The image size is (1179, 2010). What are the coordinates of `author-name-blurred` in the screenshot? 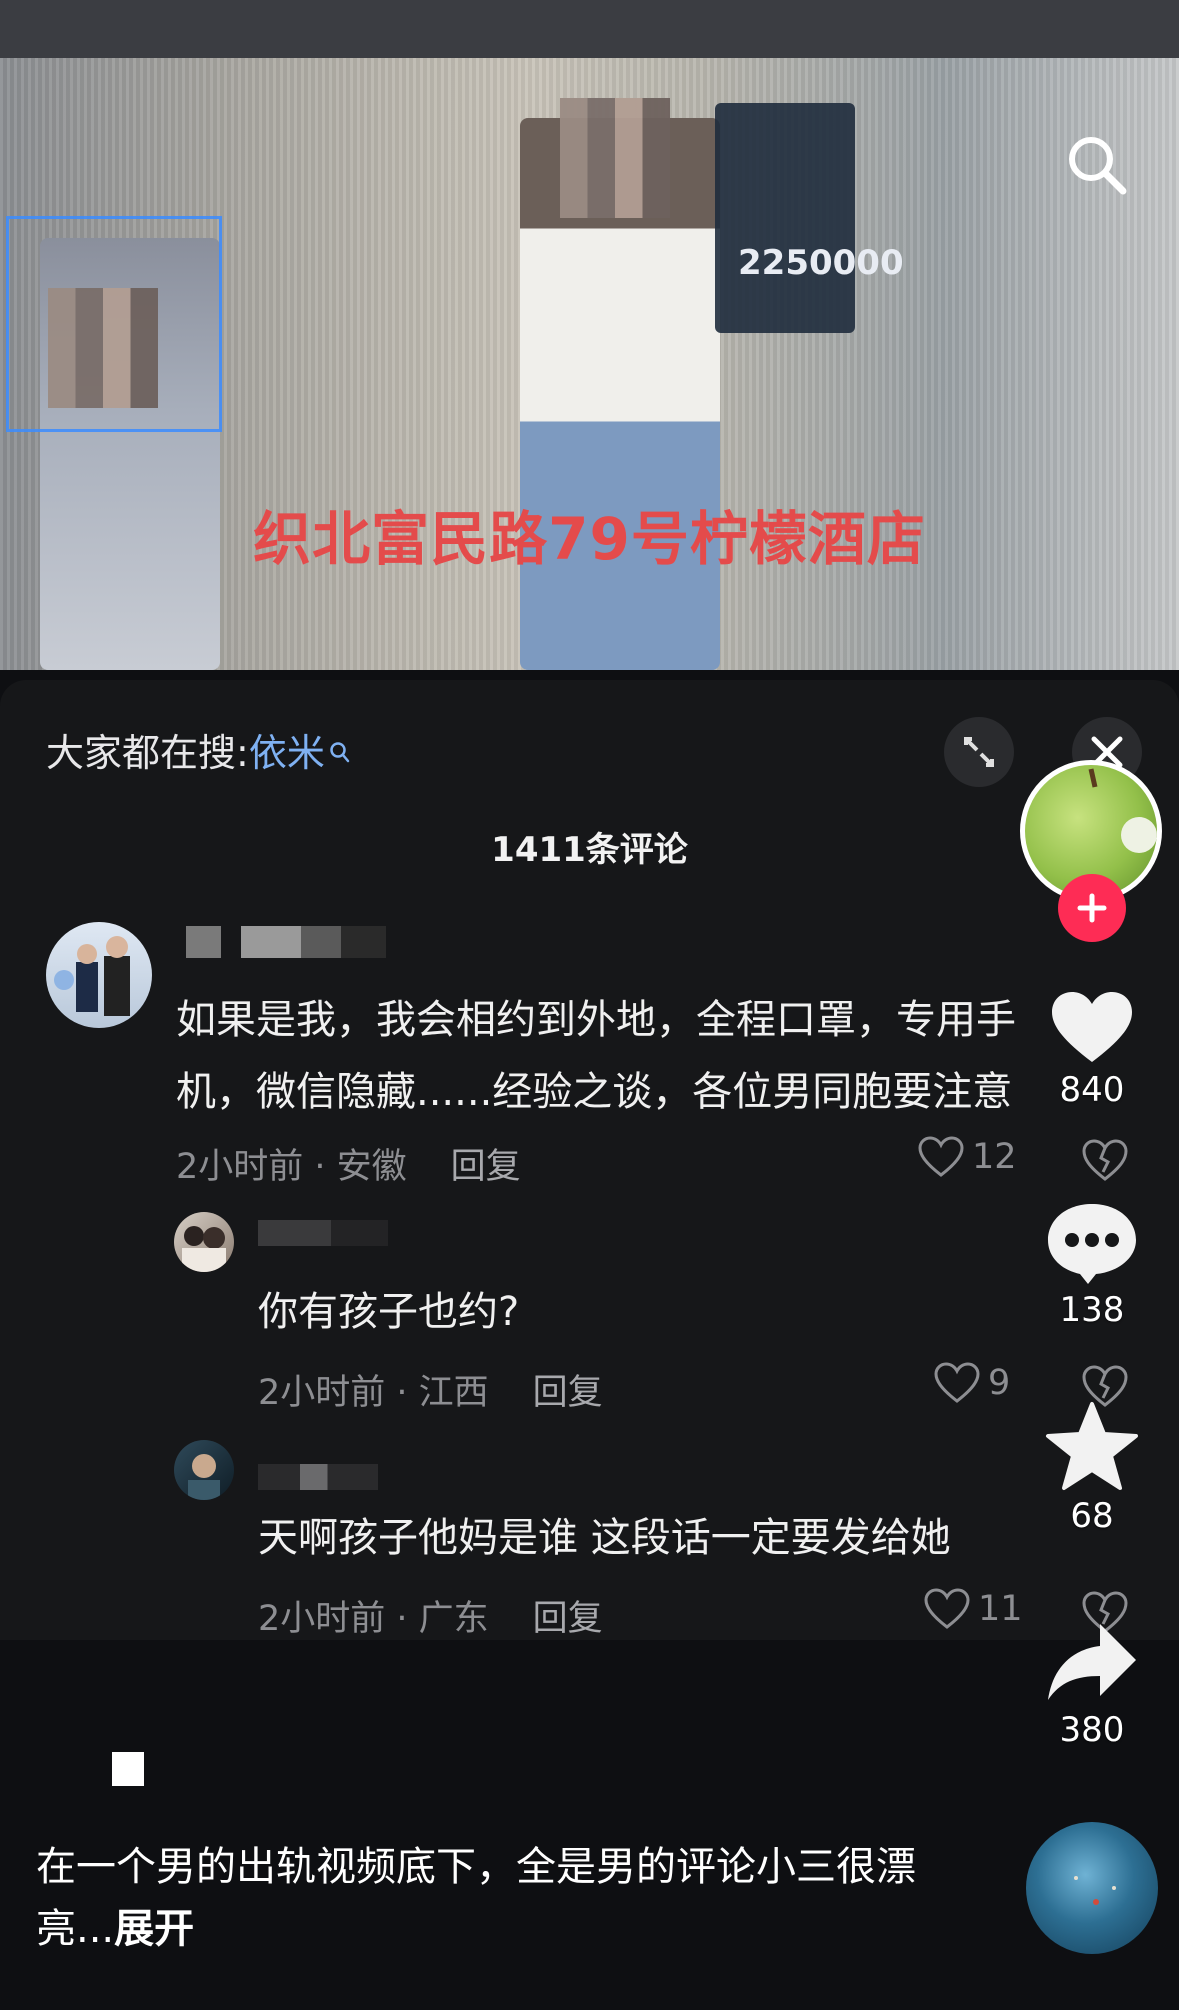 It's located at (128, 1769).